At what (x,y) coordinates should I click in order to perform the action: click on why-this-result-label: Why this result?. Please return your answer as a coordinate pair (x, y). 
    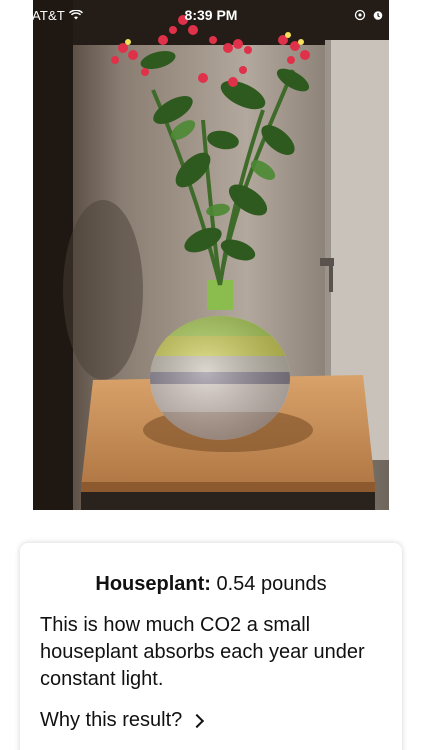
    Looking at the image, I should click on (111, 720).